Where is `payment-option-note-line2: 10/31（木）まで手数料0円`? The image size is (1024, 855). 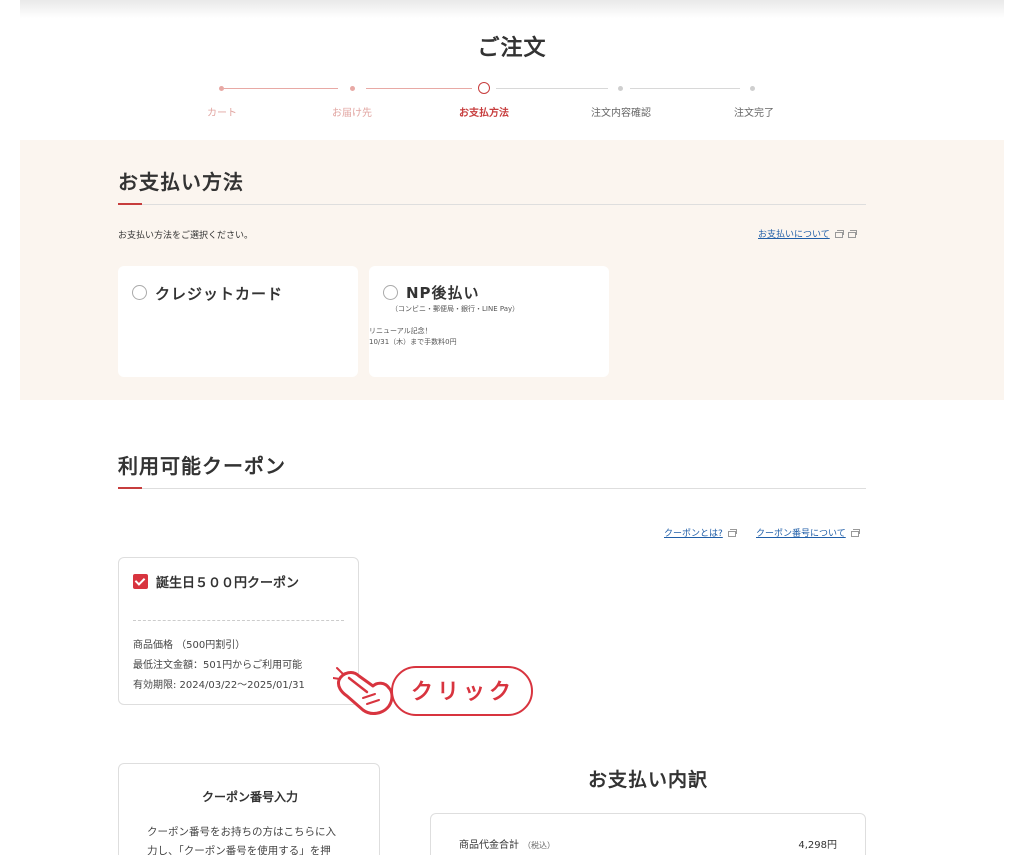 payment-option-note-line2: 10/31（木）まで手数料0円 is located at coordinates (413, 342).